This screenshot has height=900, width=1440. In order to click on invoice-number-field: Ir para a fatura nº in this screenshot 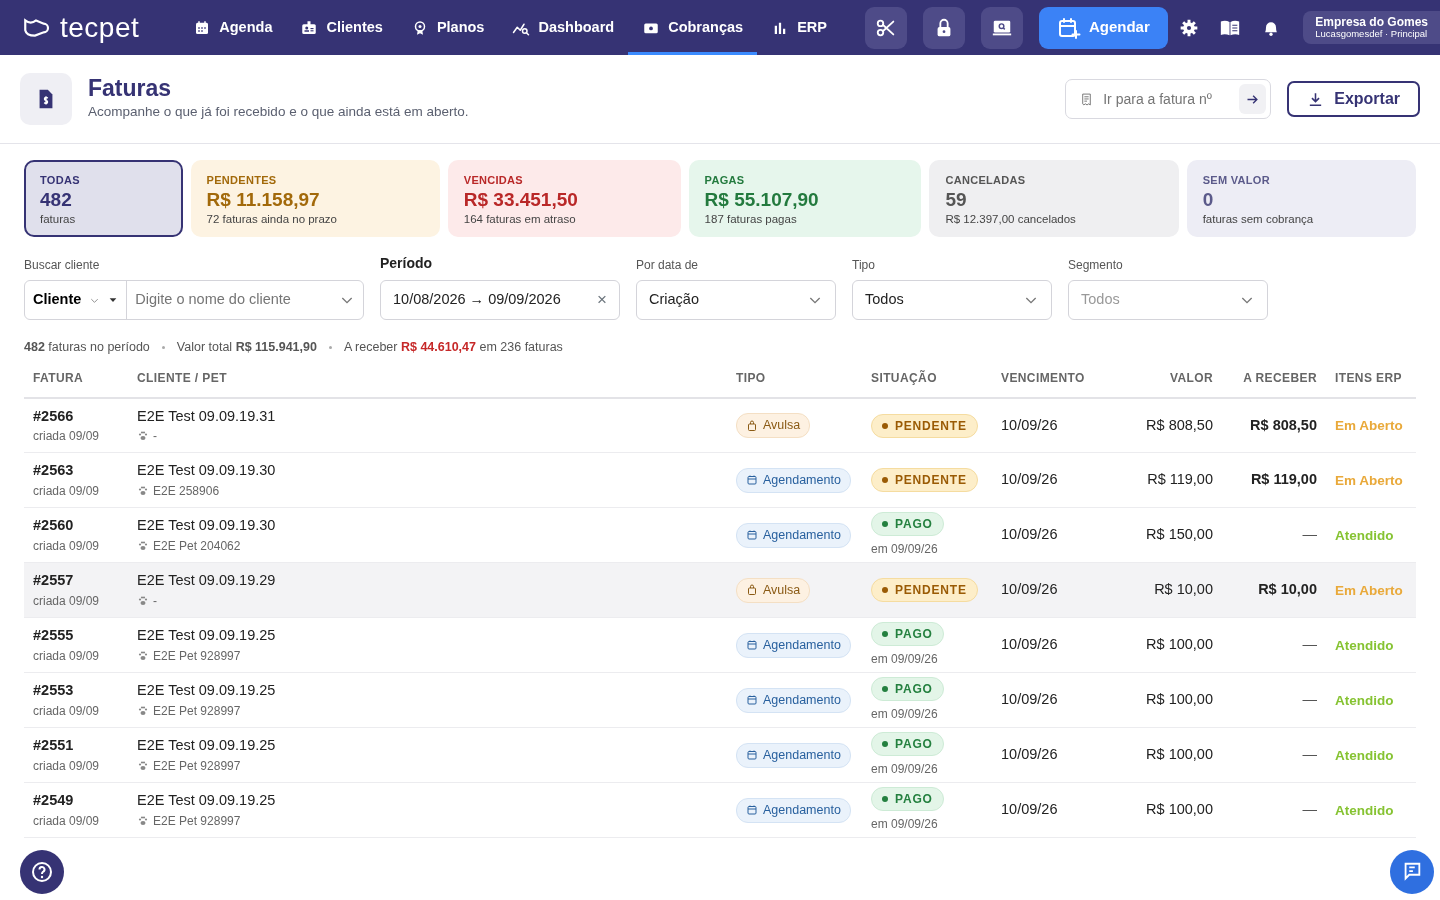, I will do `click(1168, 99)`.